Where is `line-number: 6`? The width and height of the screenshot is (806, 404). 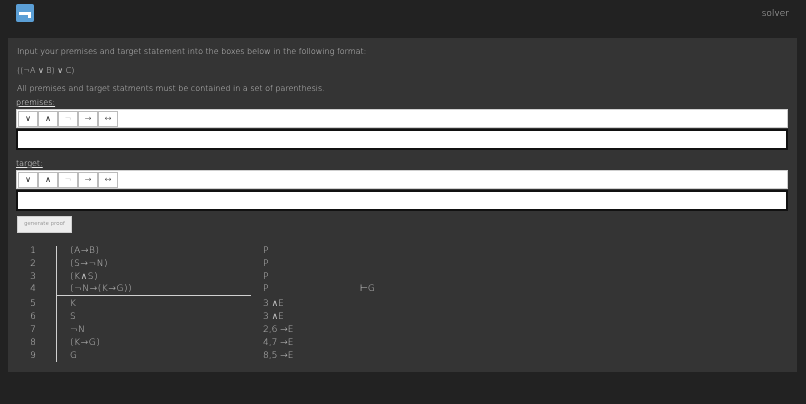 line-number: 6 is located at coordinates (33, 317).